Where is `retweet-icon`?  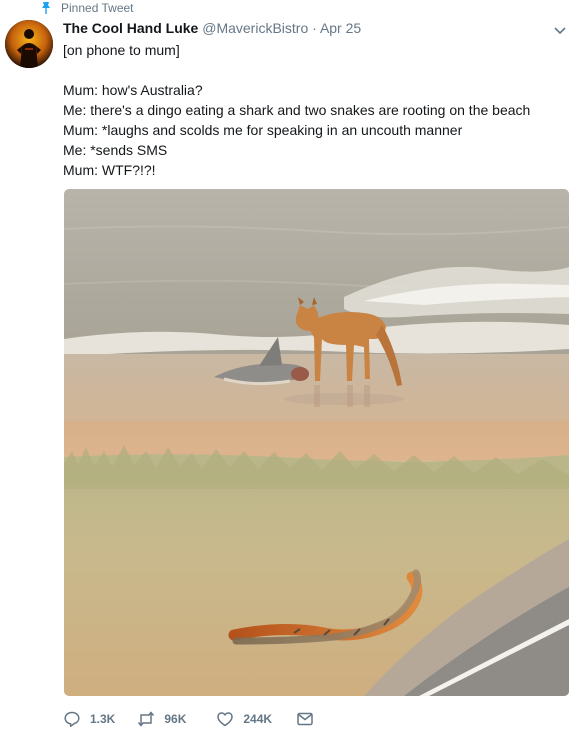 retweet-icon is located at coordinates (146, 719).